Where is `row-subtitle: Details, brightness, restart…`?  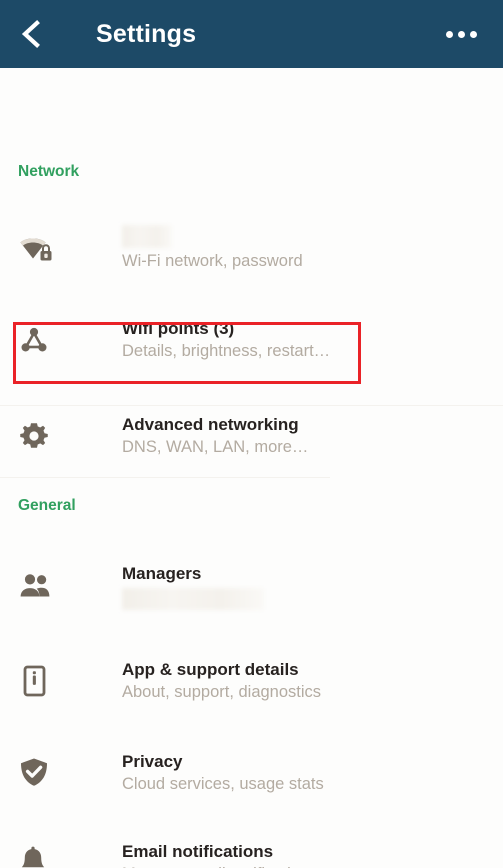
row-subtitle: Details, brightness, restart… is located at coordinates (226, 350).